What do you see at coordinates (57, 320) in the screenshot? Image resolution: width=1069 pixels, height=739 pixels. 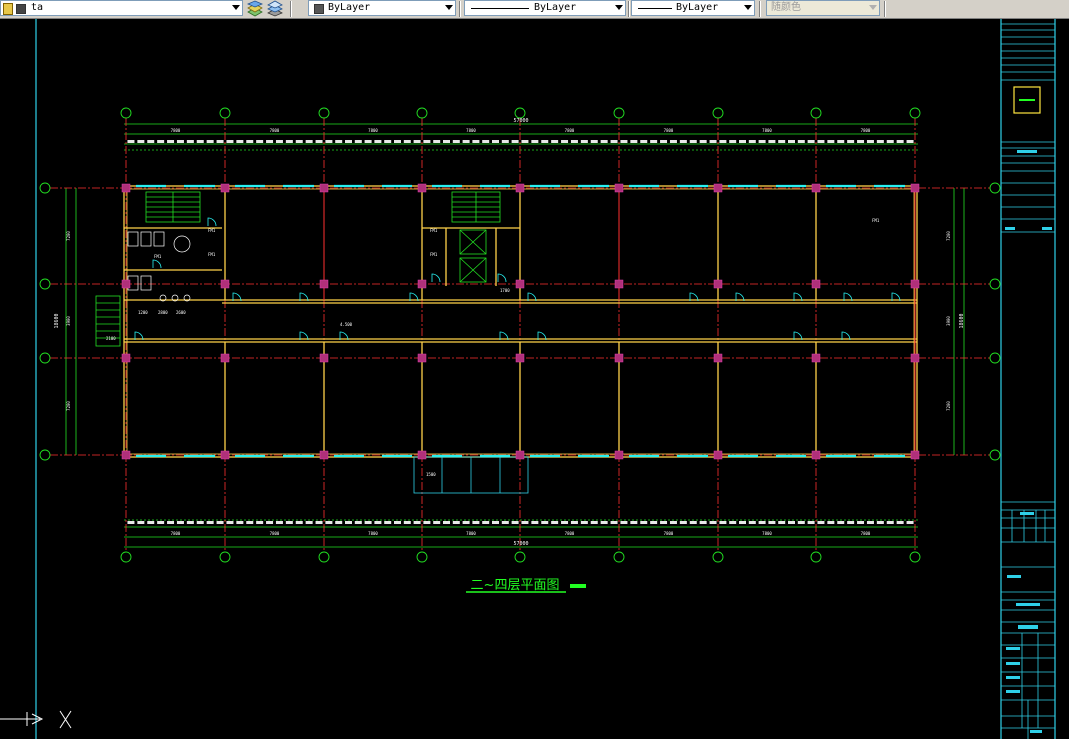 I see `side-total-left: 18600` at bounding box center [57, 320].